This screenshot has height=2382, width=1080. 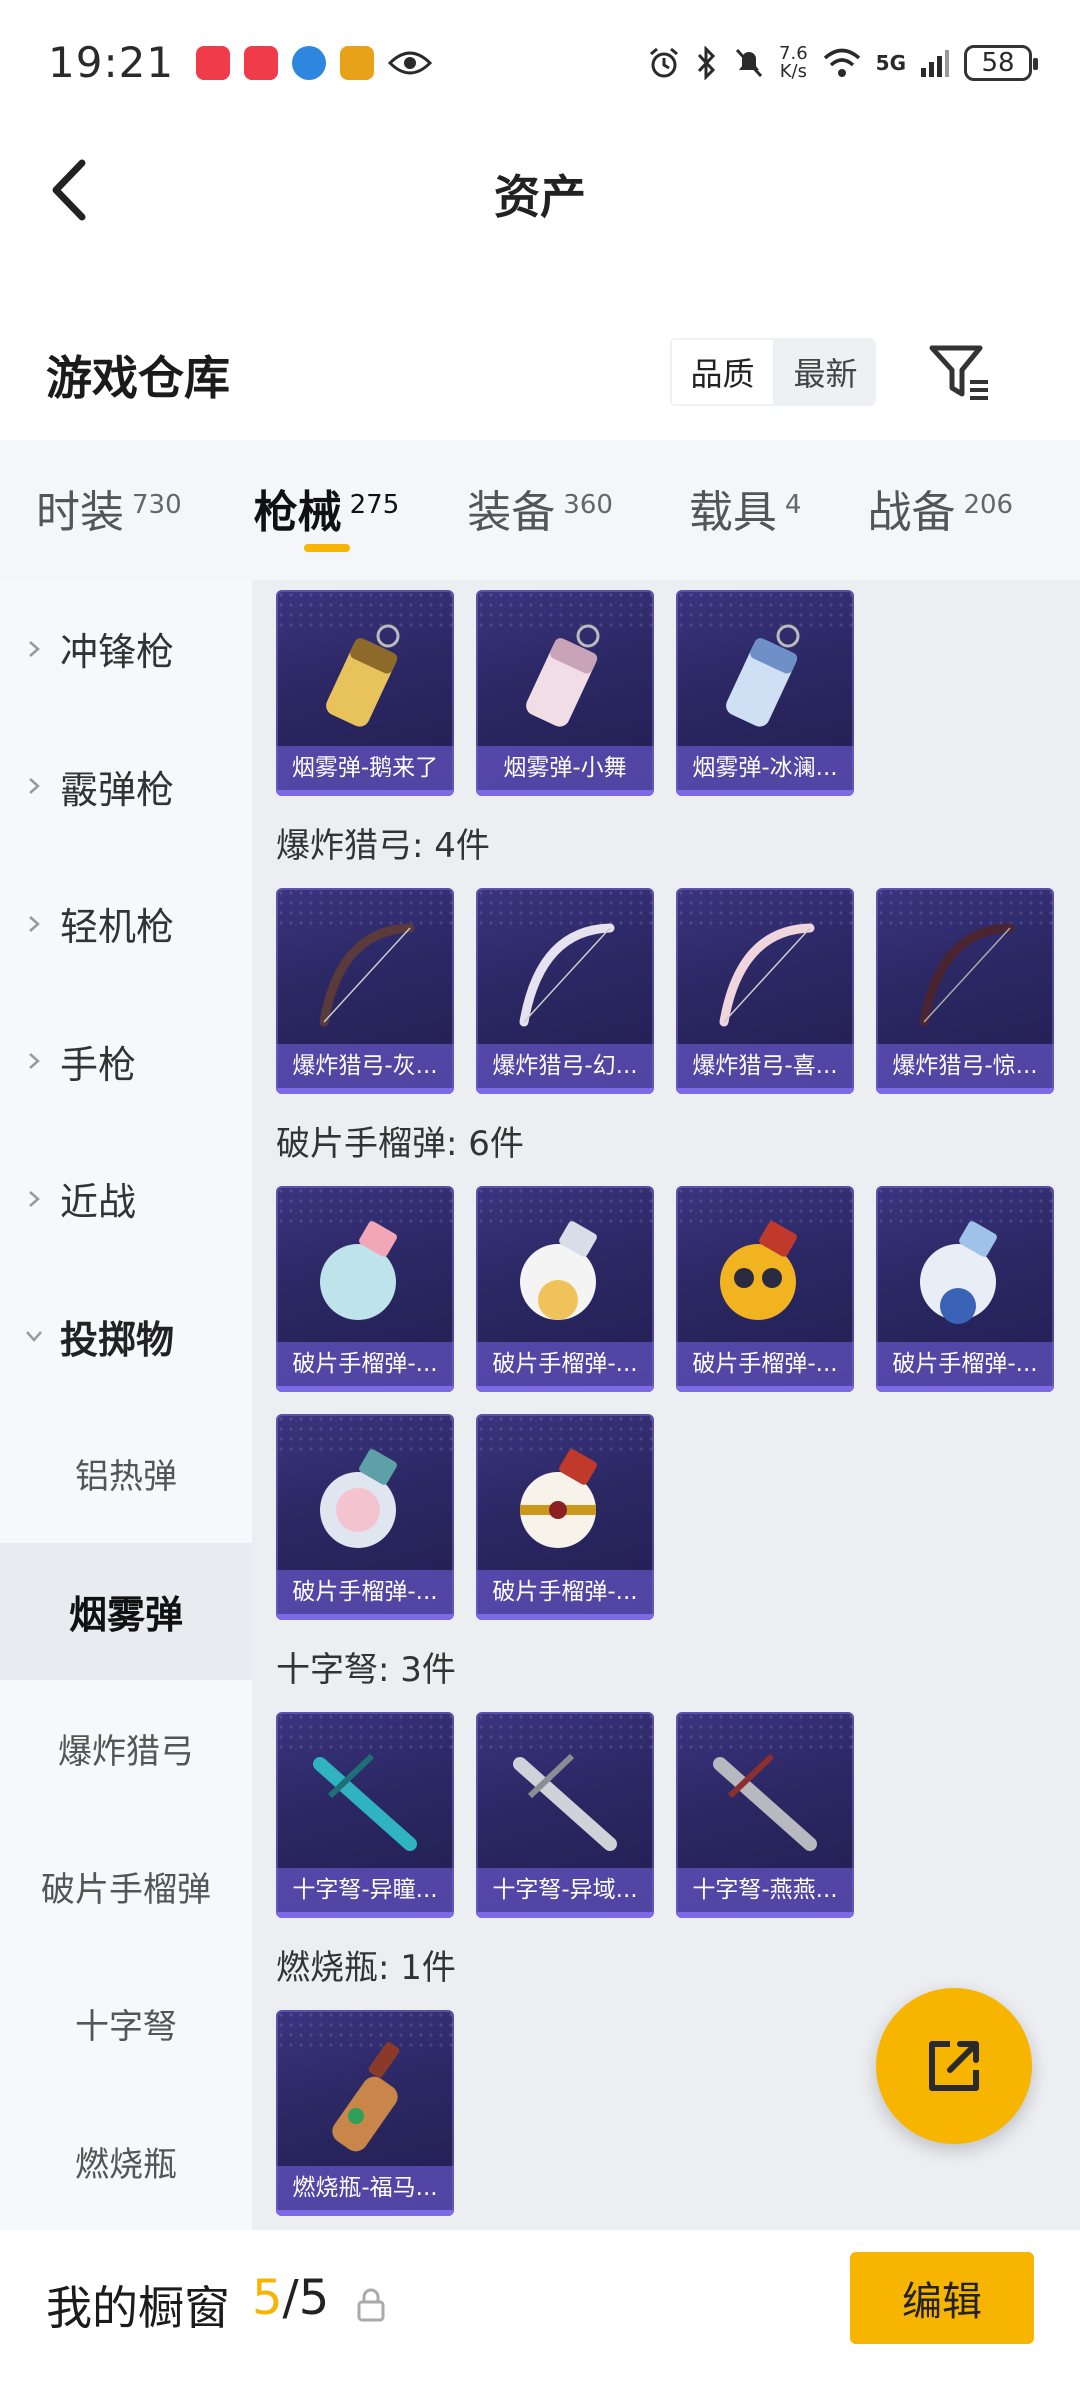 What do you see at coordinates (749, 62) in the screenshot?
I see `mute-icon` at bounding box center [749, 62].